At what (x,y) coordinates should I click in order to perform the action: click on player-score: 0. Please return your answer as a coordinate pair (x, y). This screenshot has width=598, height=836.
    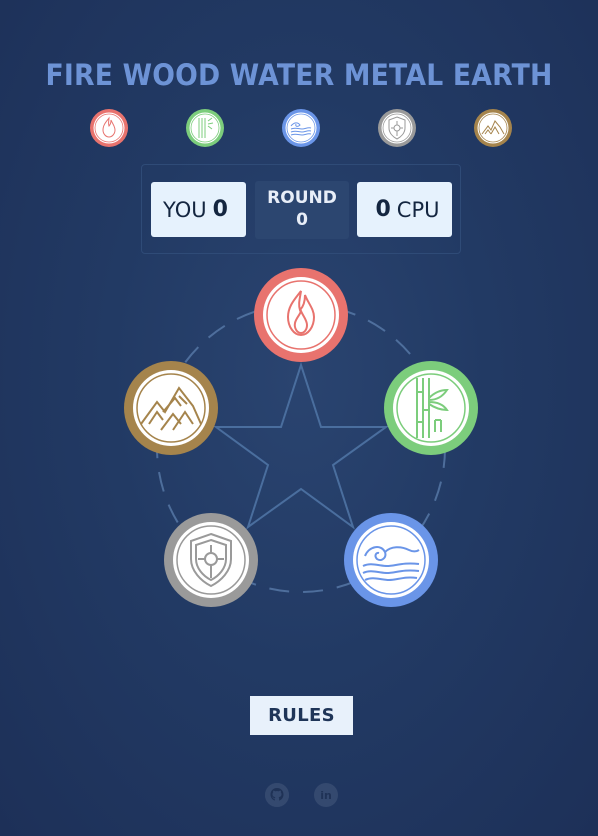
    Looking at the image, I should click on (220, 209).